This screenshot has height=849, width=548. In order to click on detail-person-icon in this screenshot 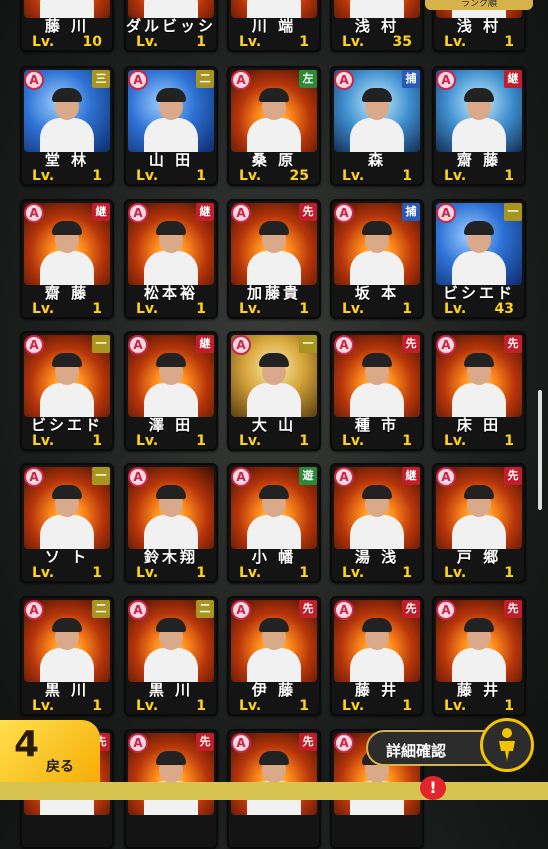, I will do `click(507, 745)`.